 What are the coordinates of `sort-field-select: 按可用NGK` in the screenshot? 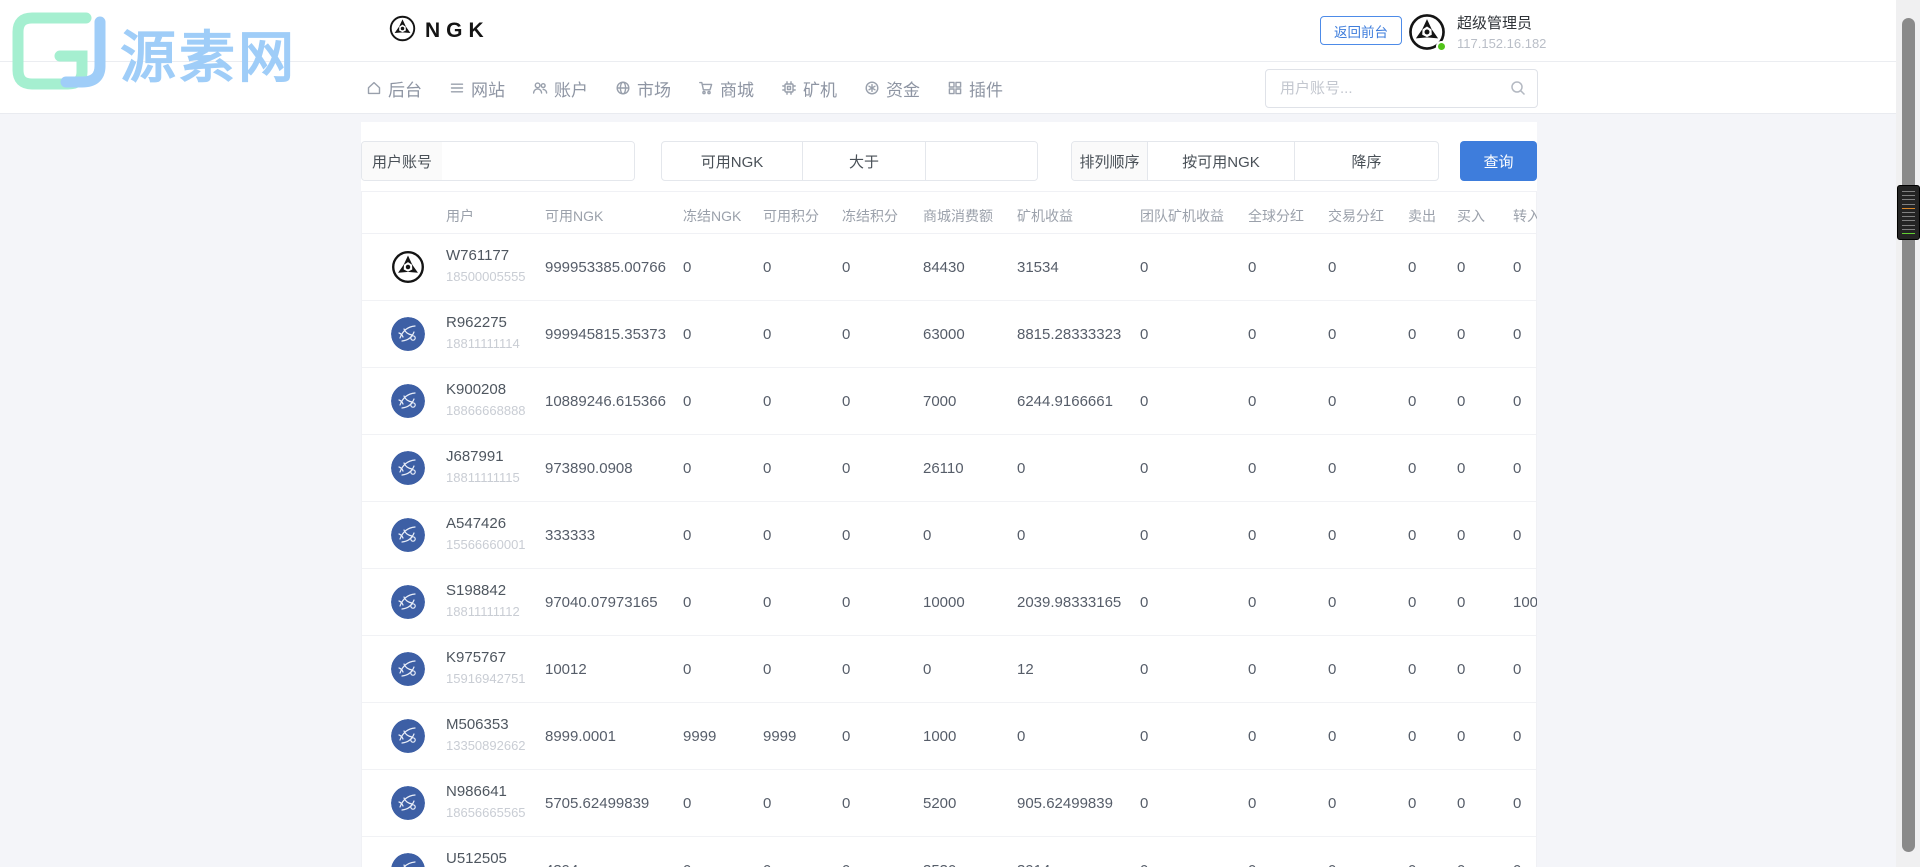 It's located at (1220, 161).